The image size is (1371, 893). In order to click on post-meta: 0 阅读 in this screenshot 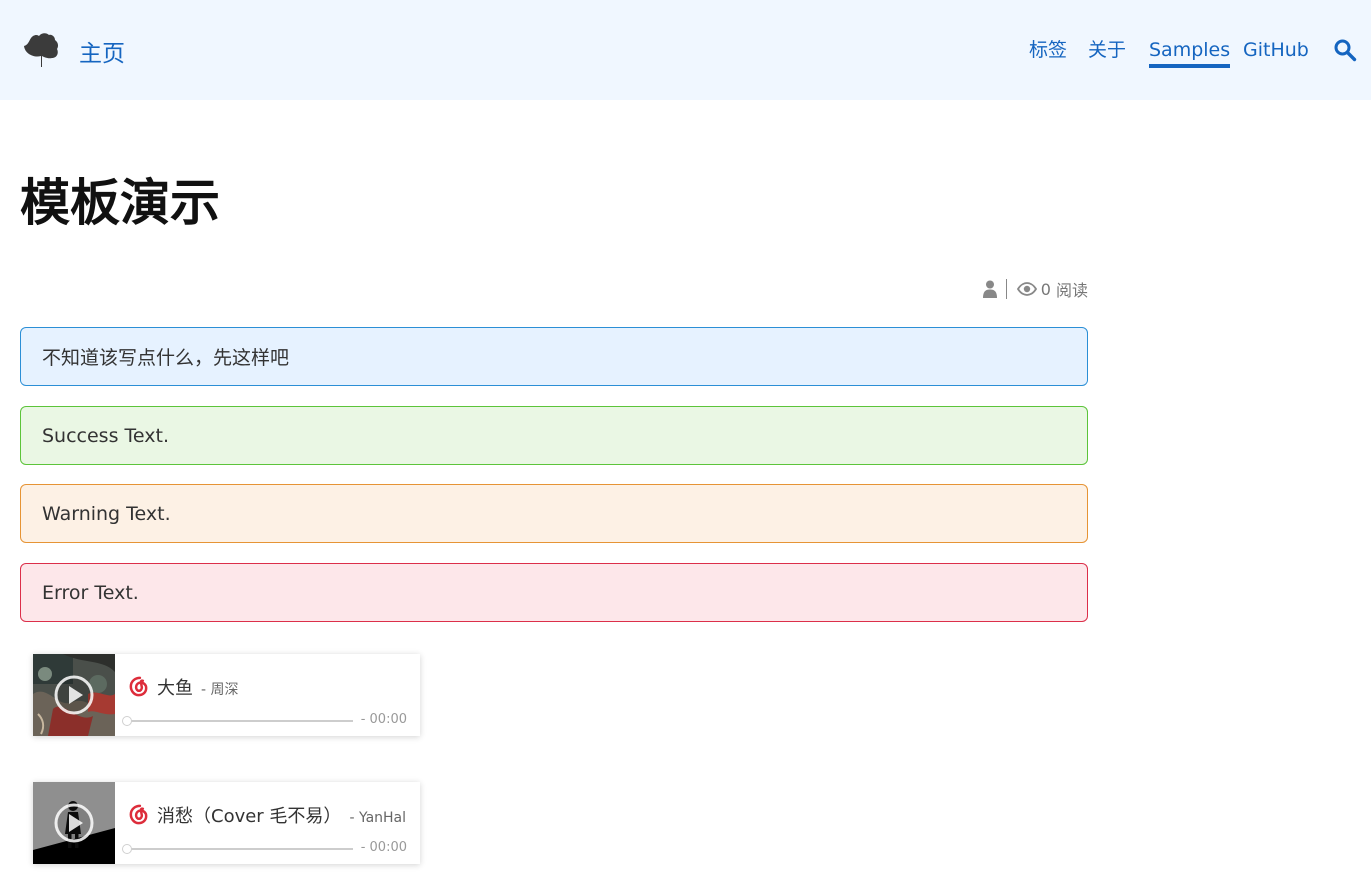, I will do `click(1035, 289)`.